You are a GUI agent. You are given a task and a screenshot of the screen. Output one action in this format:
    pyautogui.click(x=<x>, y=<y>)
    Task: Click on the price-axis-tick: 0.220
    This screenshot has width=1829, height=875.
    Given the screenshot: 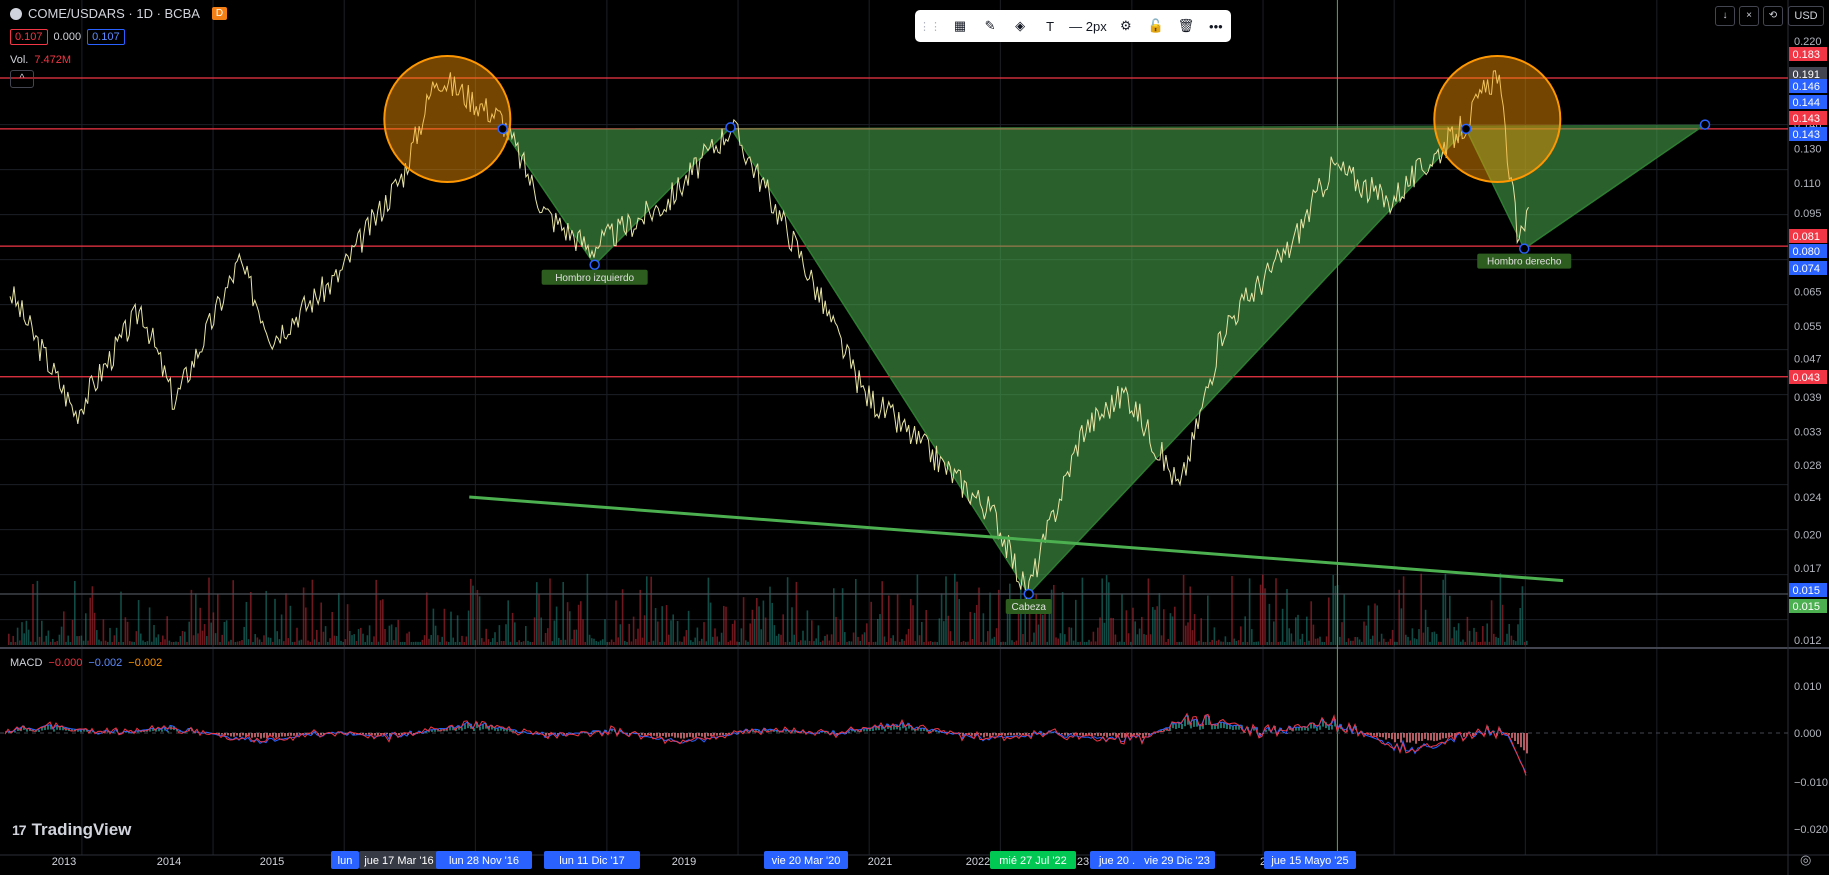 What is the action you would take?
    pyautogui.click(x=1808, y=42)
    